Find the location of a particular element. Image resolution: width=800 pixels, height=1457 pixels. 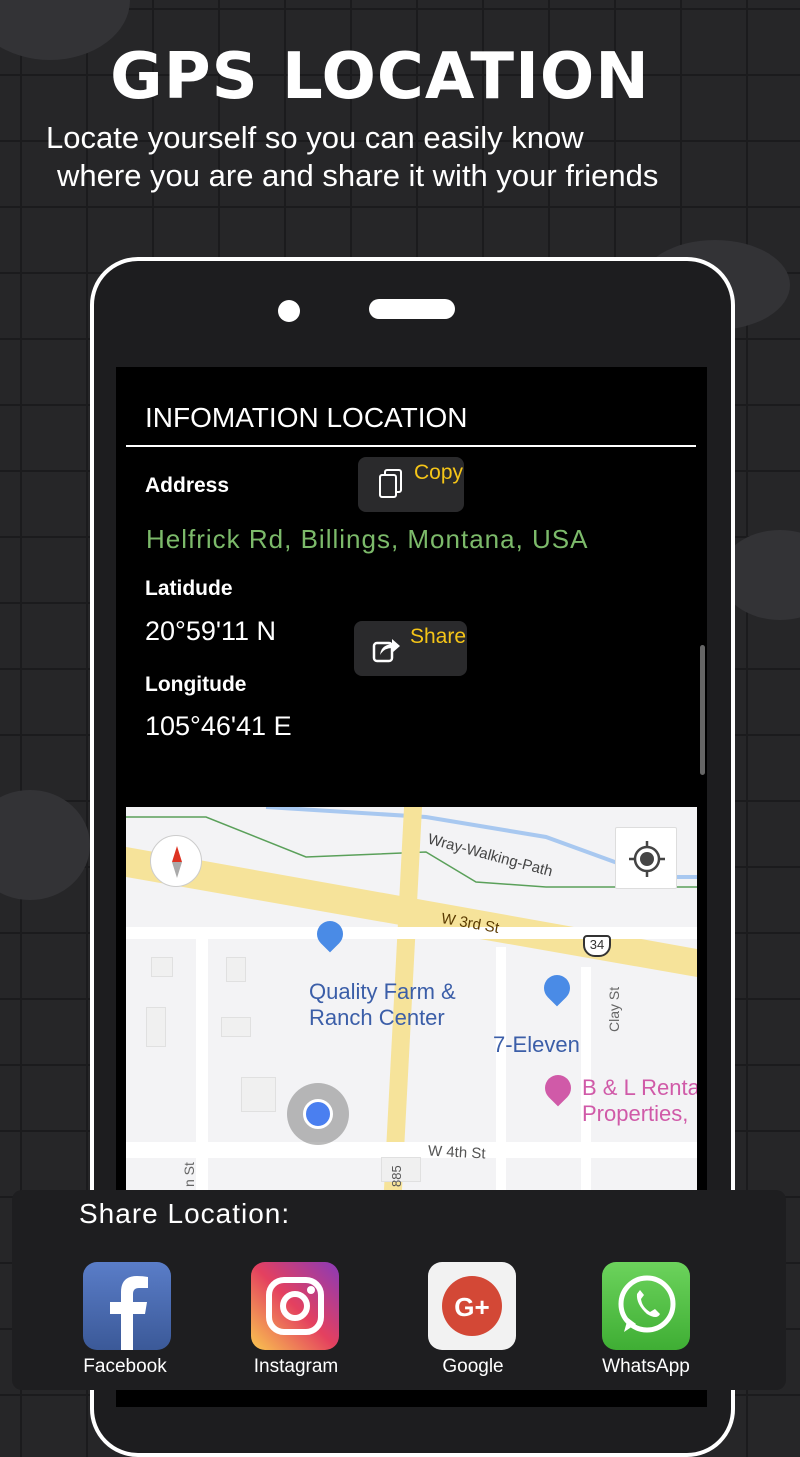

crosshair-icon is located at coordinates (647, 859).